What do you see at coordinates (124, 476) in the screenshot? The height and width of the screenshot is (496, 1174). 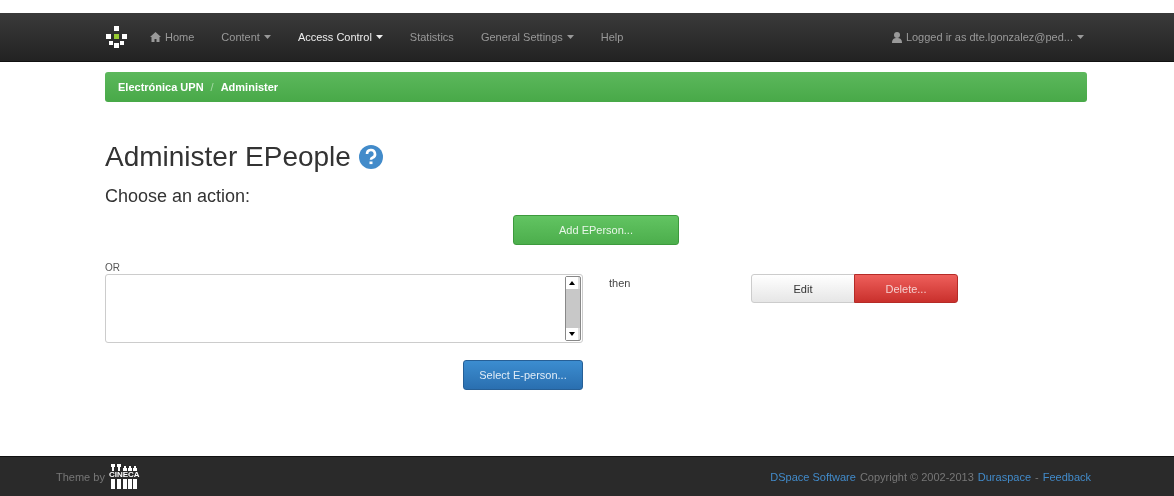 I see `cineca-logo: CINECA` at bounding box center [124, 476].